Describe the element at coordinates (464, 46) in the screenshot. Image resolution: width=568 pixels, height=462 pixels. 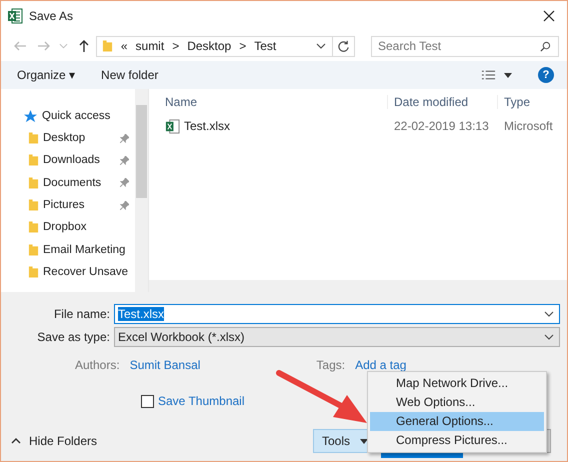
I see `search-field: Search Test` at that location.